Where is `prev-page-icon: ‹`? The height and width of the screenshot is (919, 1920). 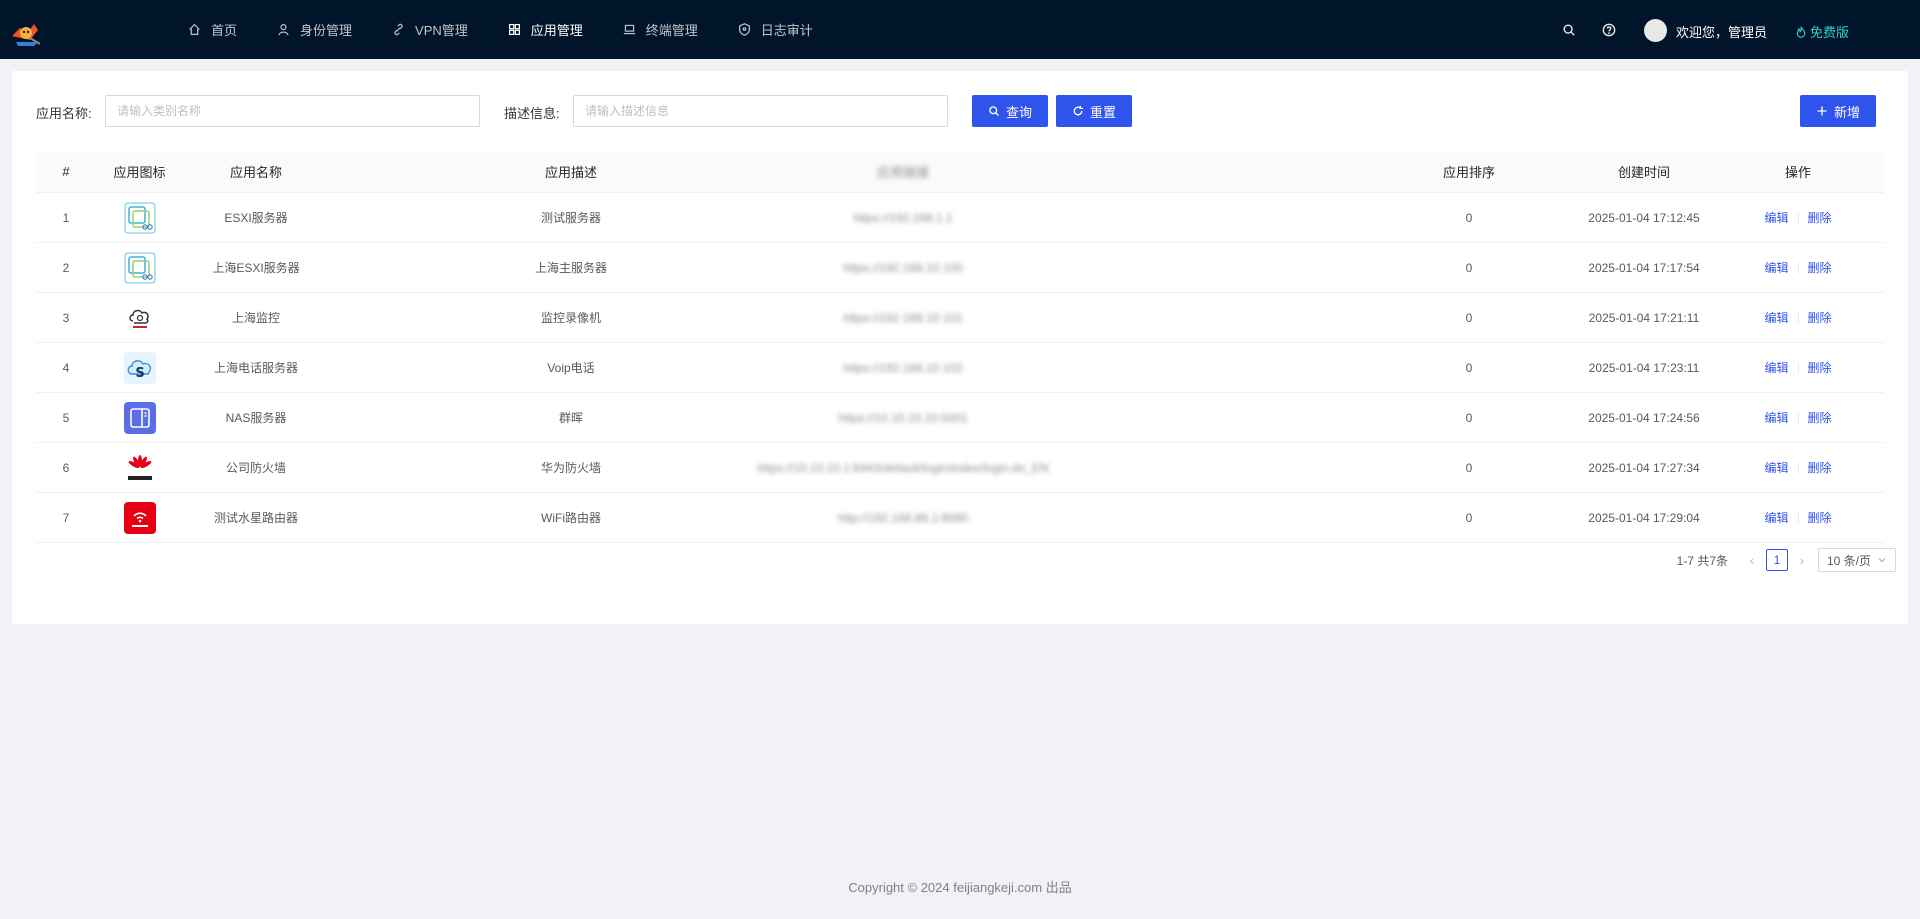 prev-page-icon: ‹ is located at coordinates (1752, 560).